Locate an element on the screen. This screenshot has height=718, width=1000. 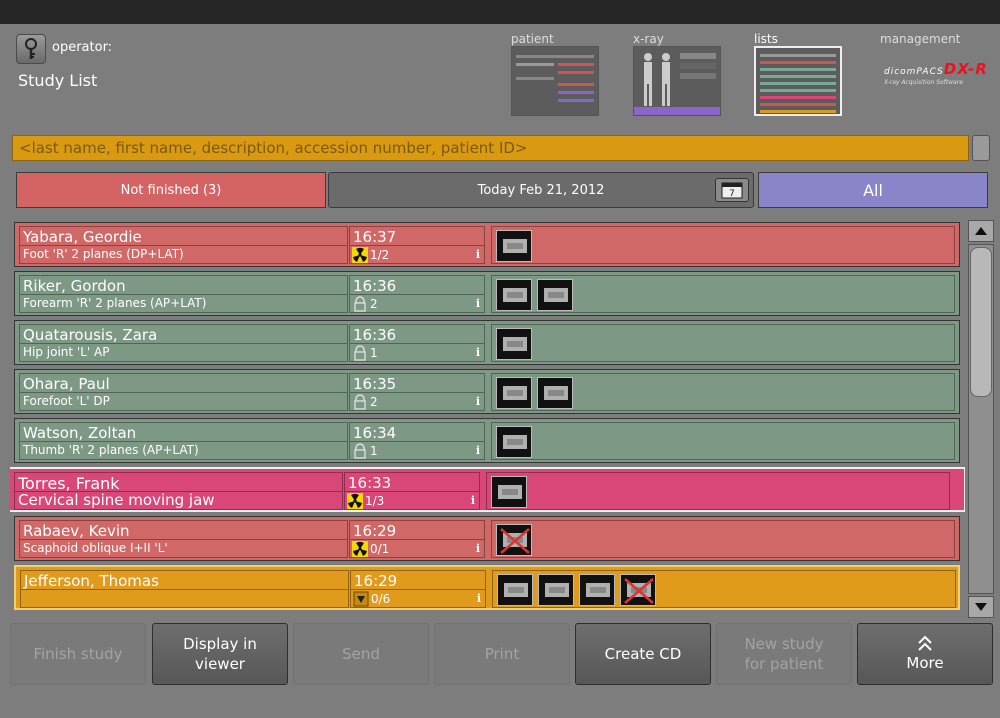
scrollbar-track is located at coordinates (981, 419).